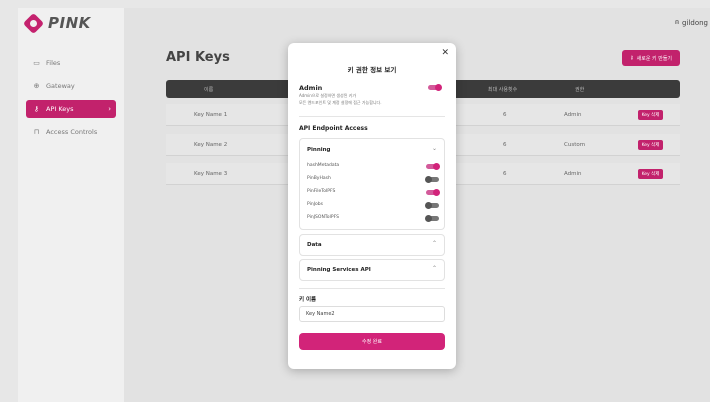 This screenshot has height=402, width=710. I want to click on key-name: Key Name 2, so click(211, 145).